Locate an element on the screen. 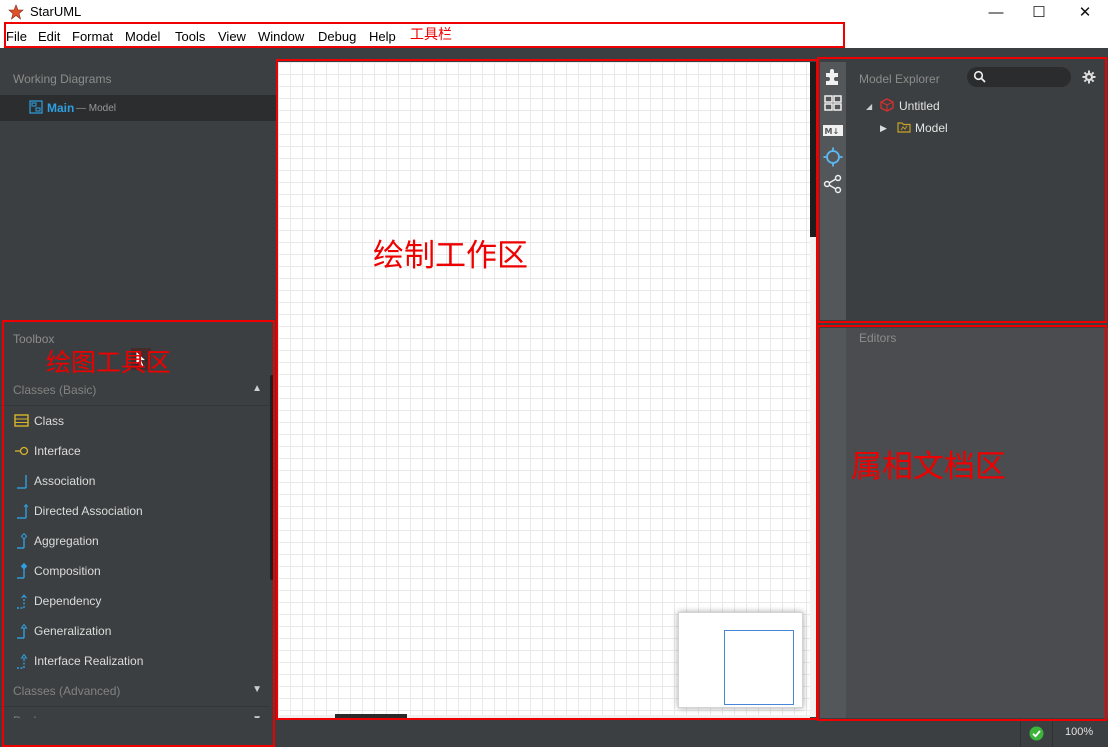 The image size is (1108, 747). status-validation is located at coordinates (1036, 732).